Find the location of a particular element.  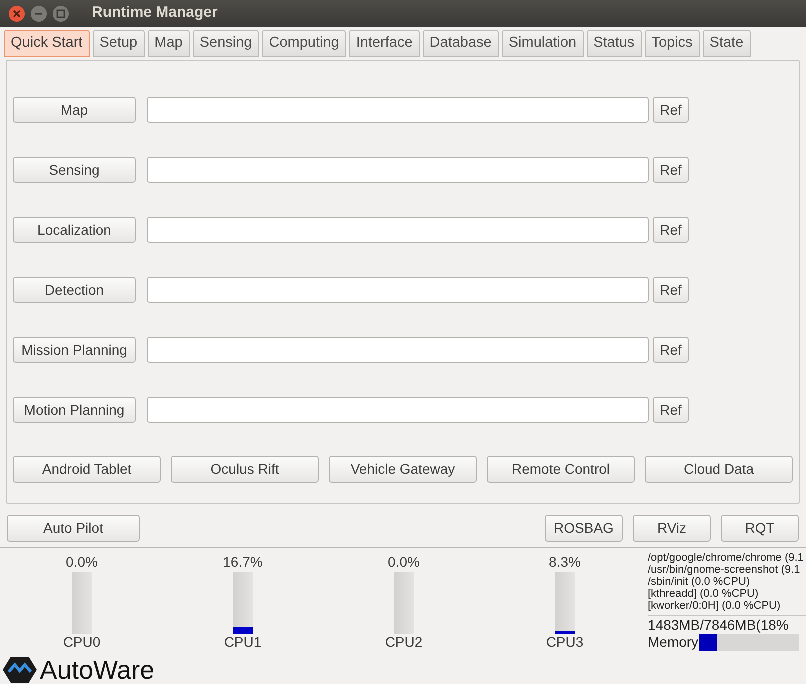

cpu-label: CPU3 is located at coordinates (565, 642).